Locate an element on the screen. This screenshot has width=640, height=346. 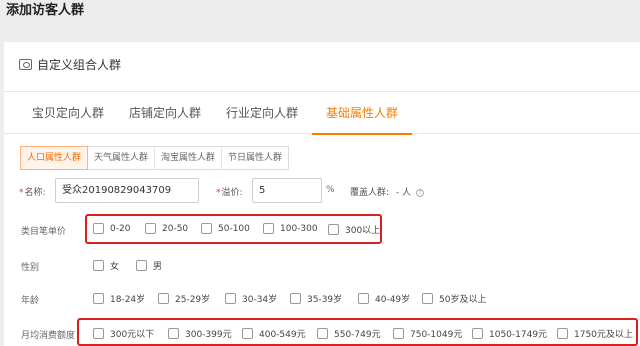
category-price-option: 0-20 is located at coordinates (111, 228).